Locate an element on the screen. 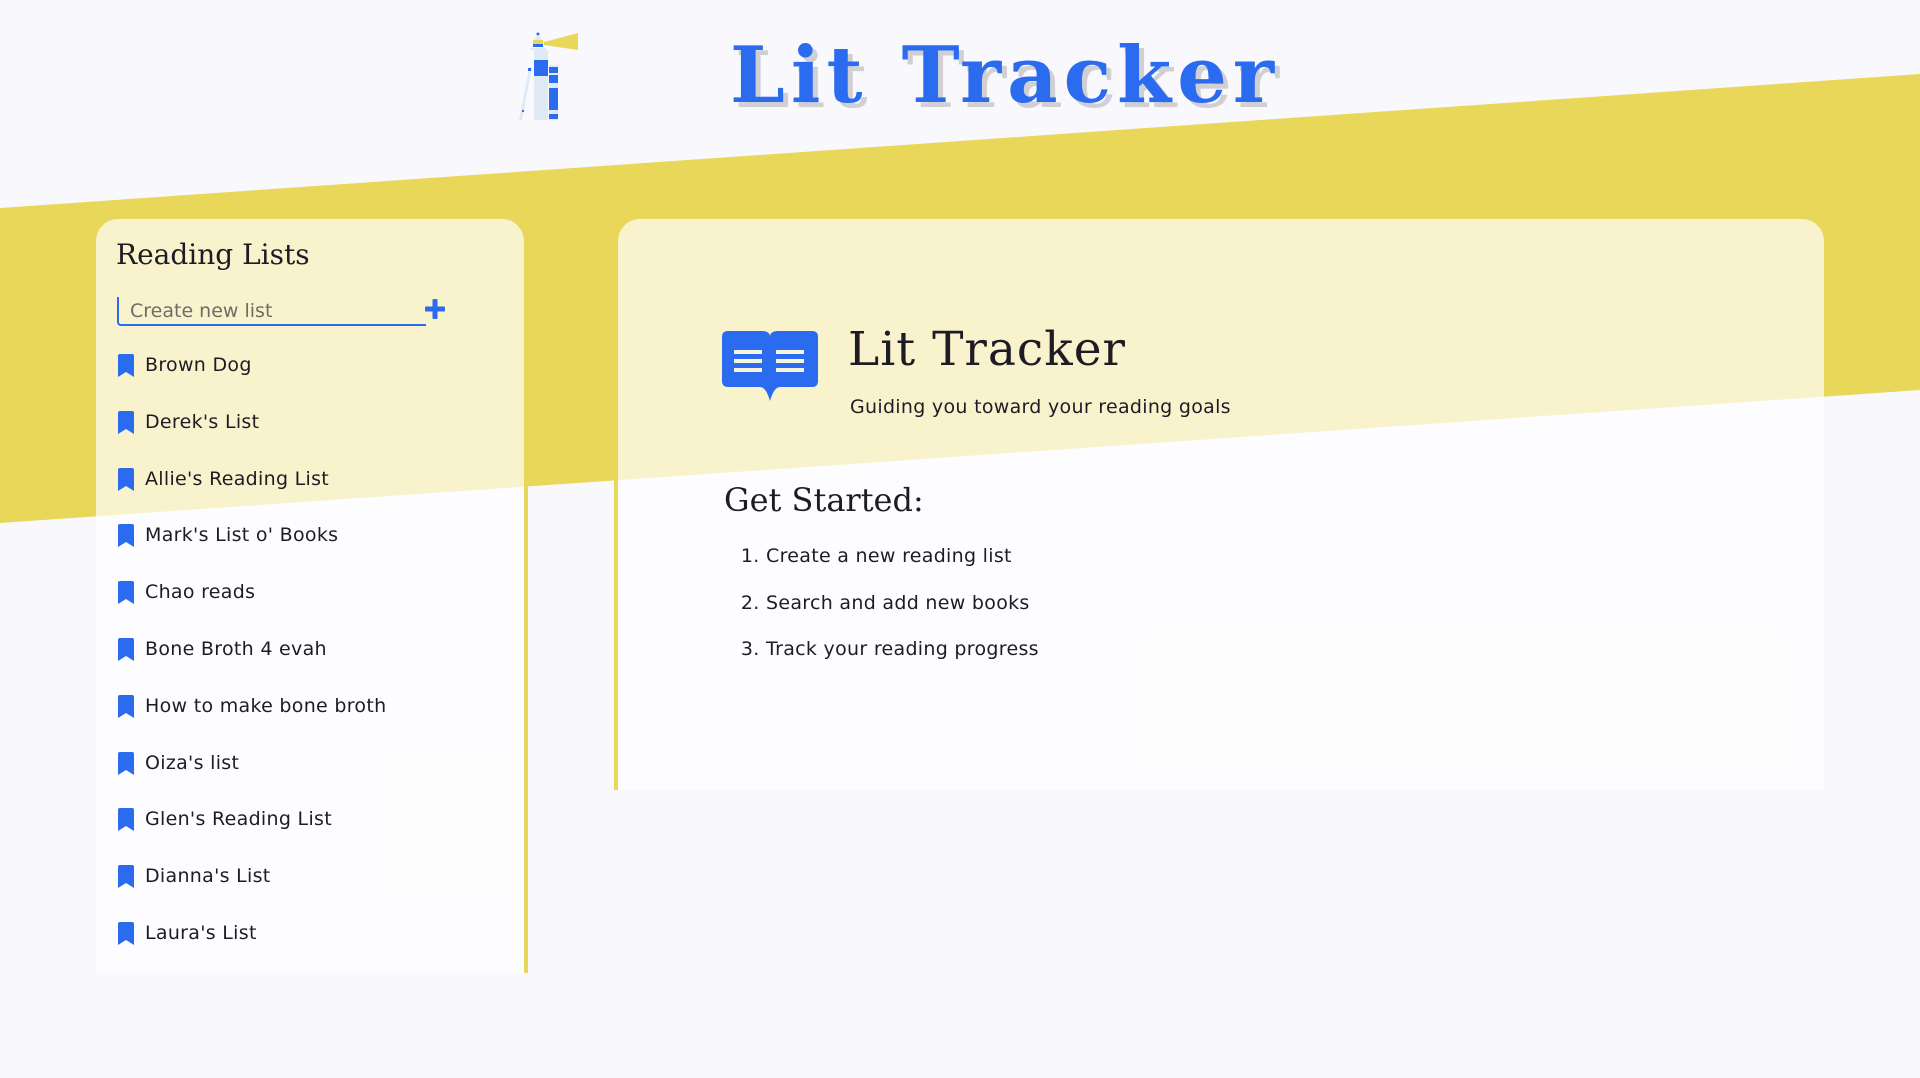 The width and height of the screenshot is (1920, 1078). reading-list-label: Bone Broth 4 evah is located at coordinates (236, 648).